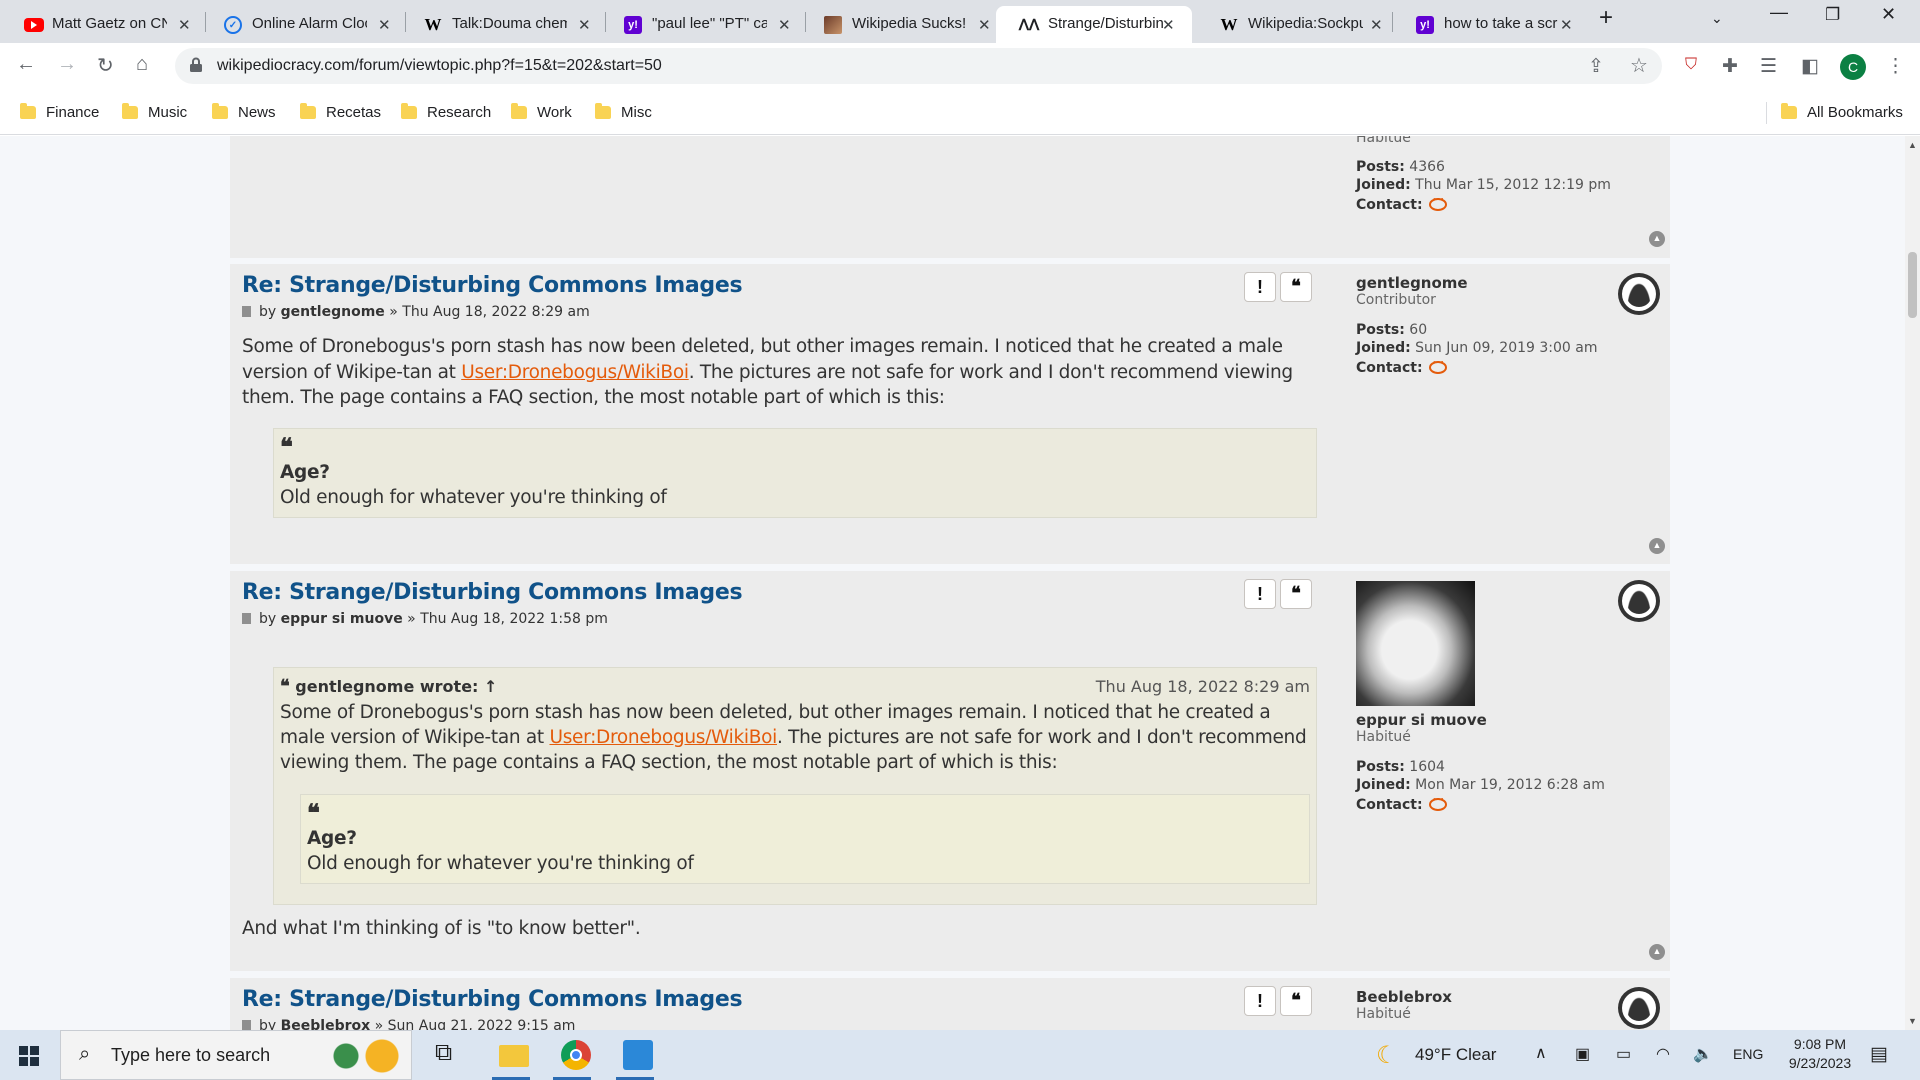 This screenshot has height=1080, width=1920. I want to click on bookmark-star-icon: ☆, so click(1639, 65).